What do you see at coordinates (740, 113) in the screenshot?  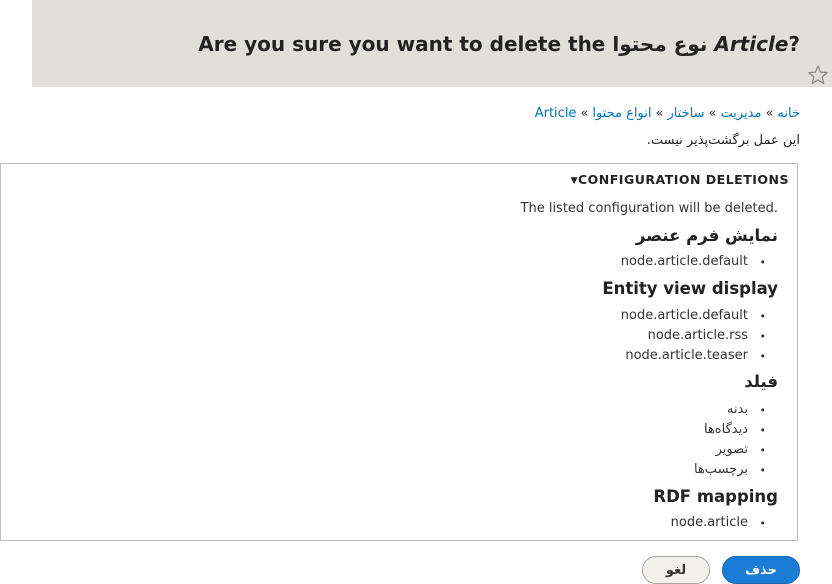 I see `breadcrumb-admin: مدیریت` at bounding box center [740, 113].